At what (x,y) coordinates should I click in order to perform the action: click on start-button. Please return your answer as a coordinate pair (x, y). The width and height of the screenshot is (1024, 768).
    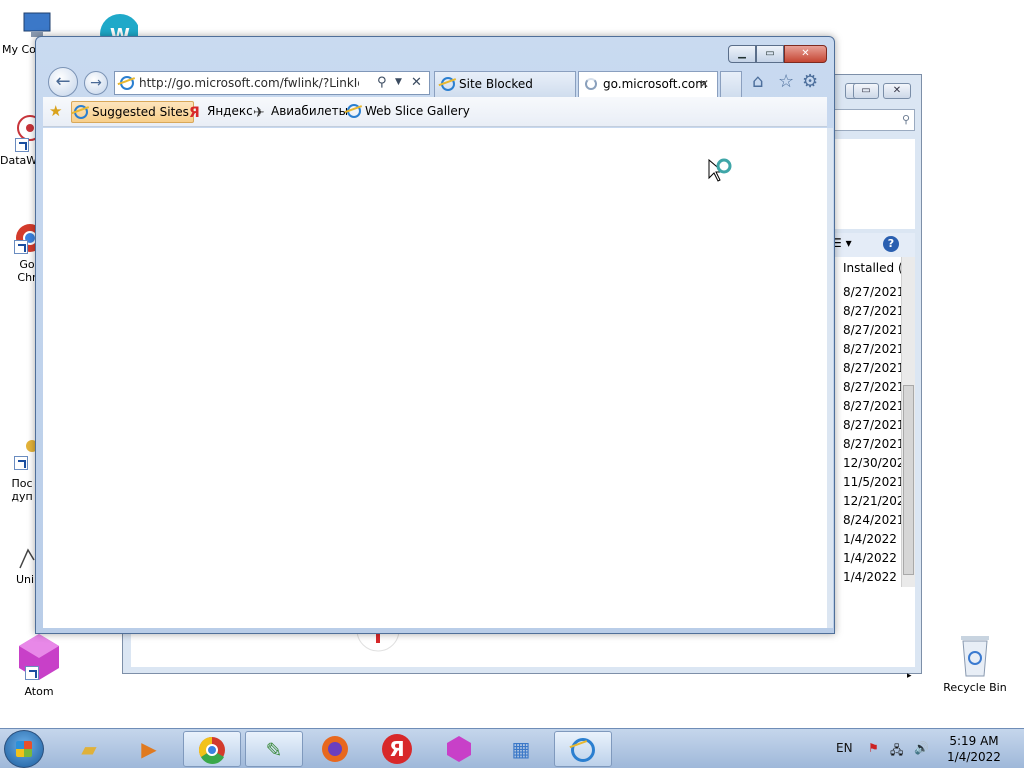
    Looking at the image, I should click on (24, 749).